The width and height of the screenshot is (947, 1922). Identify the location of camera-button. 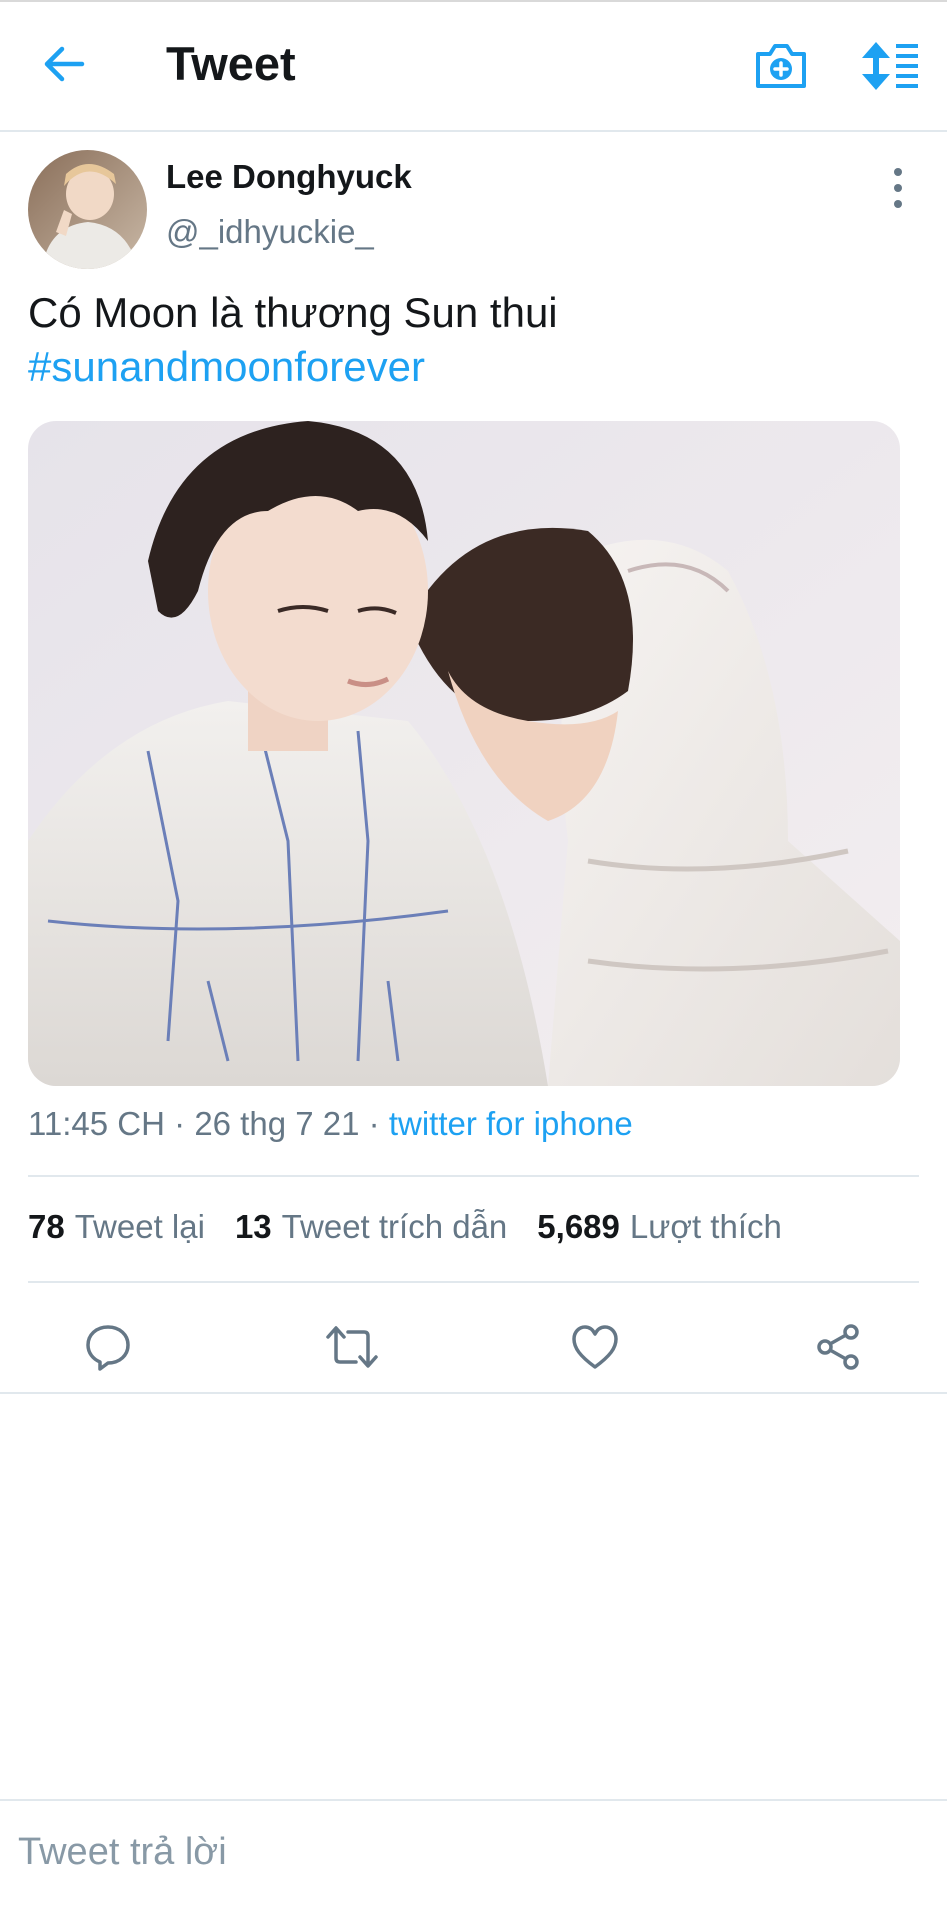
(781, 66).